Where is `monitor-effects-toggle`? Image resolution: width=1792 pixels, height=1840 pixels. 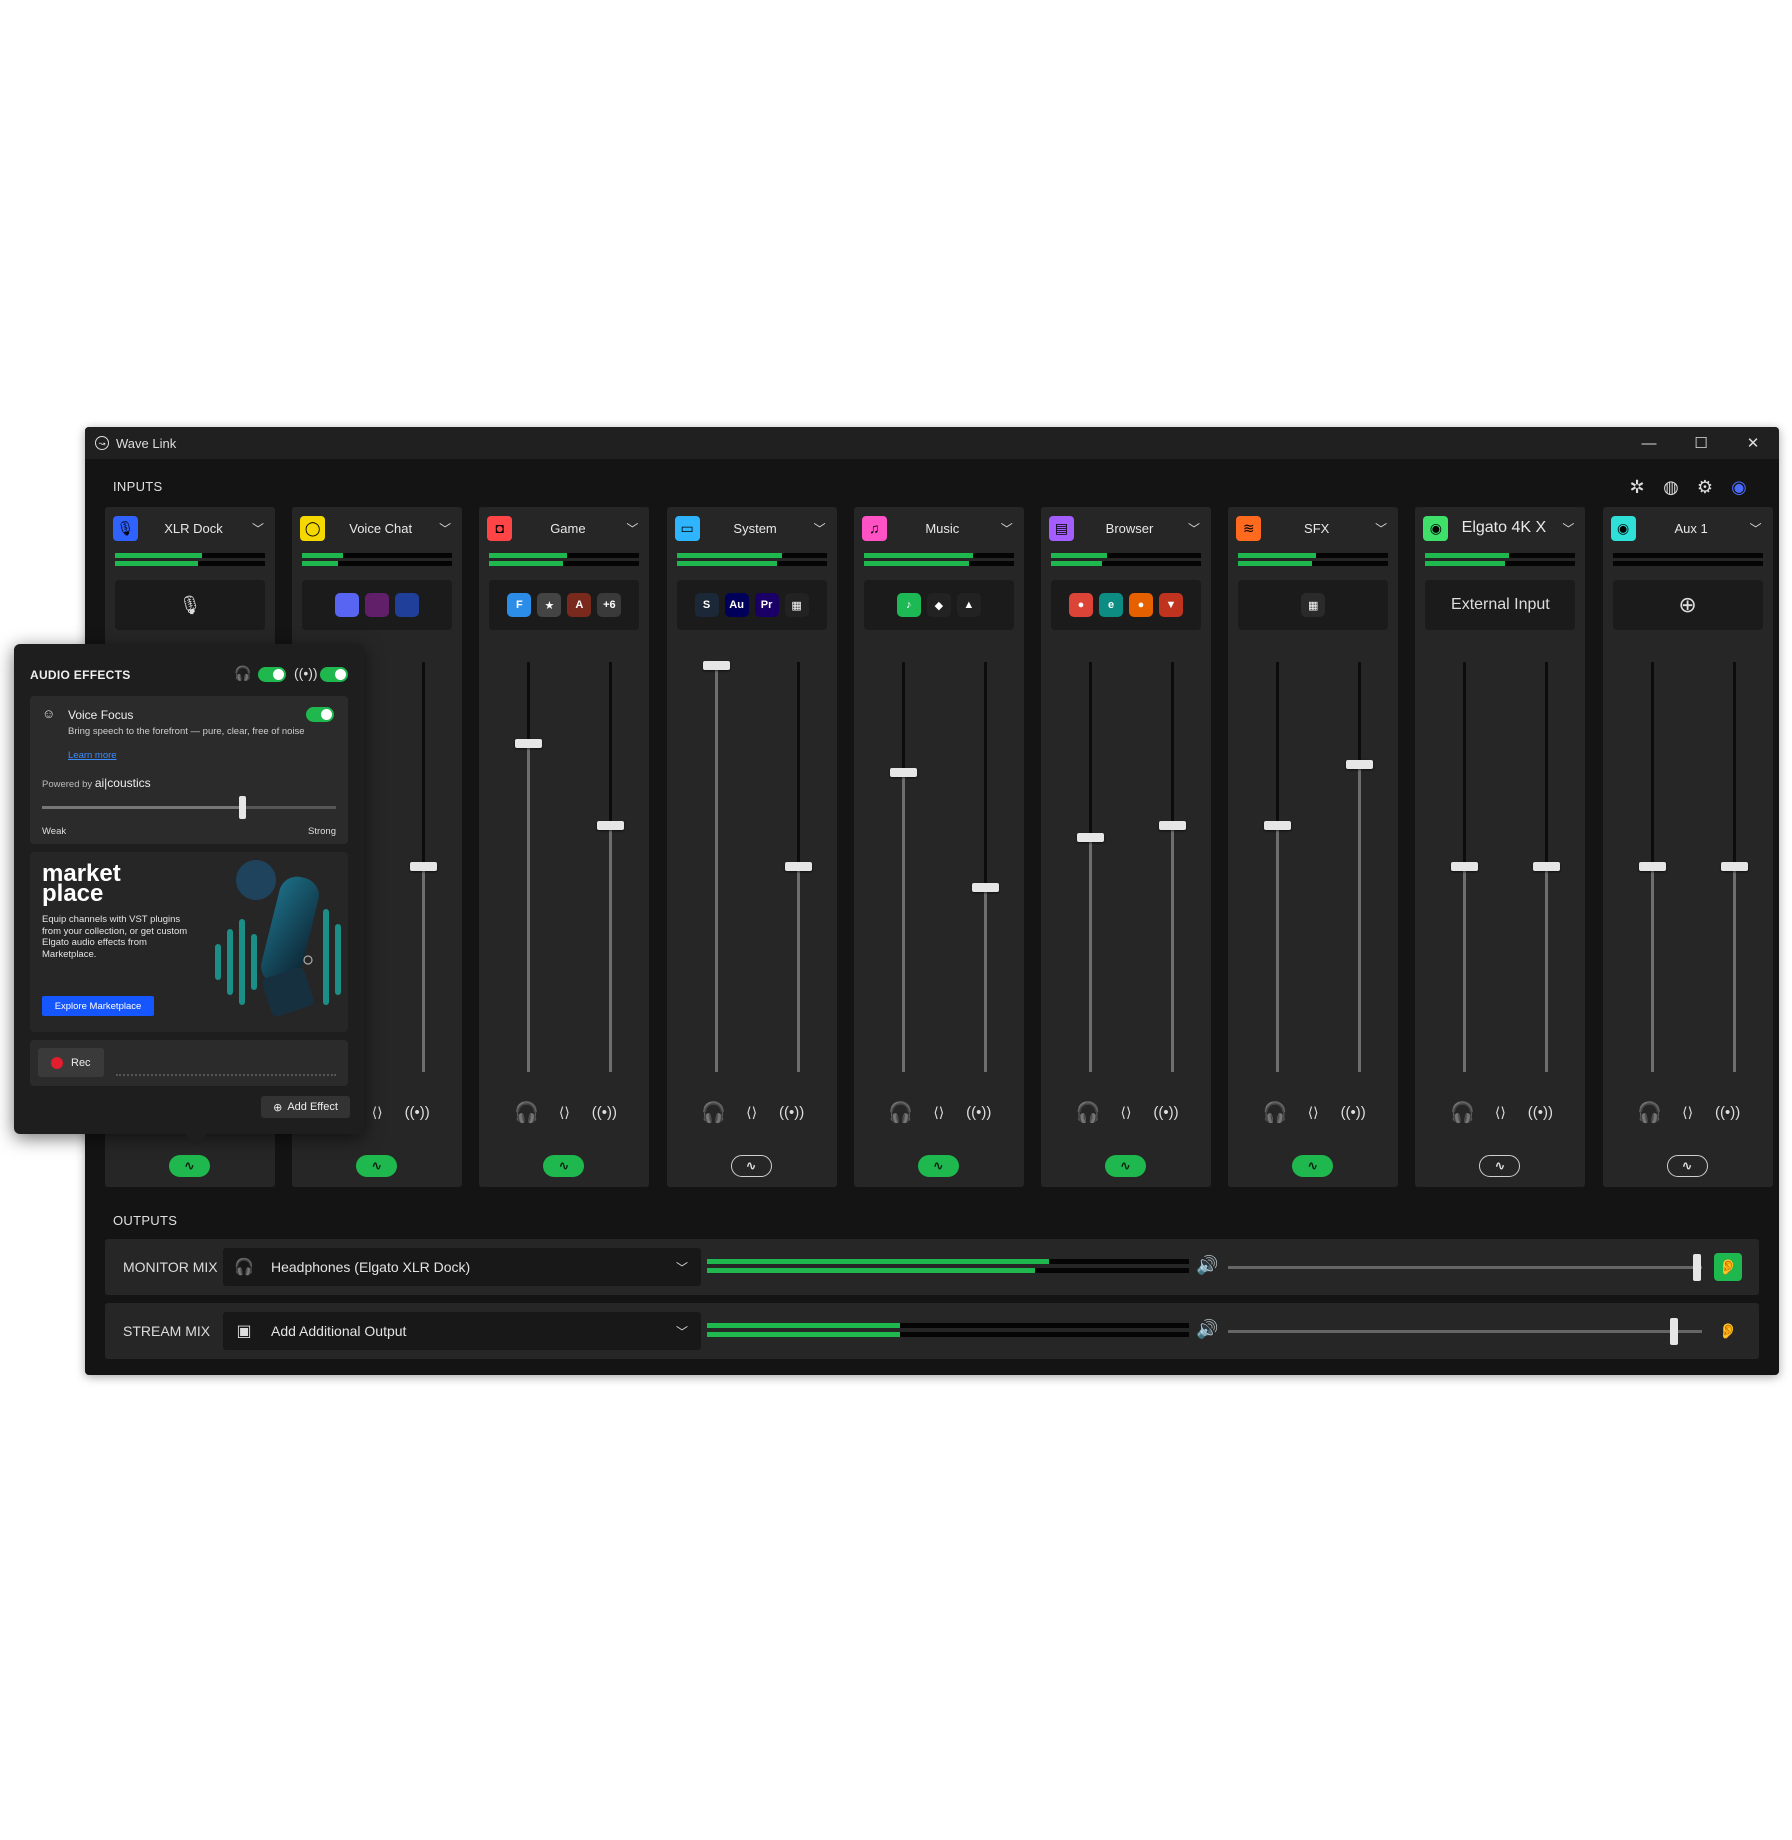 monitor-effects-toggle is located at coordinates (272, 674).